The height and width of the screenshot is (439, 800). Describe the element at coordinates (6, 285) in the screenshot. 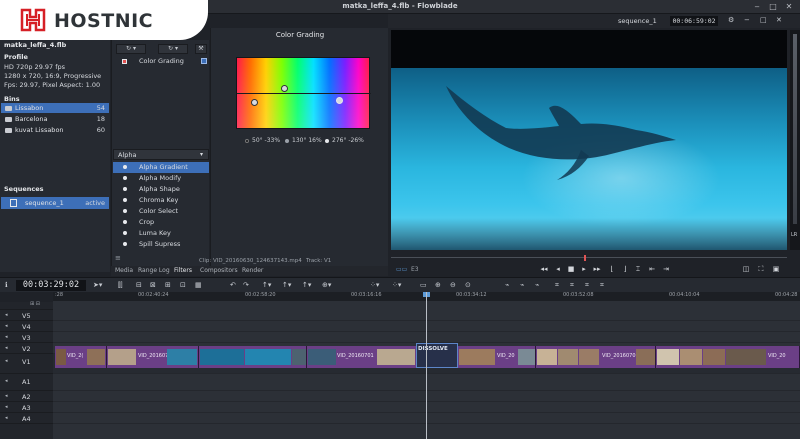

I see `timeline-mode-icon: ℹ` at that location.